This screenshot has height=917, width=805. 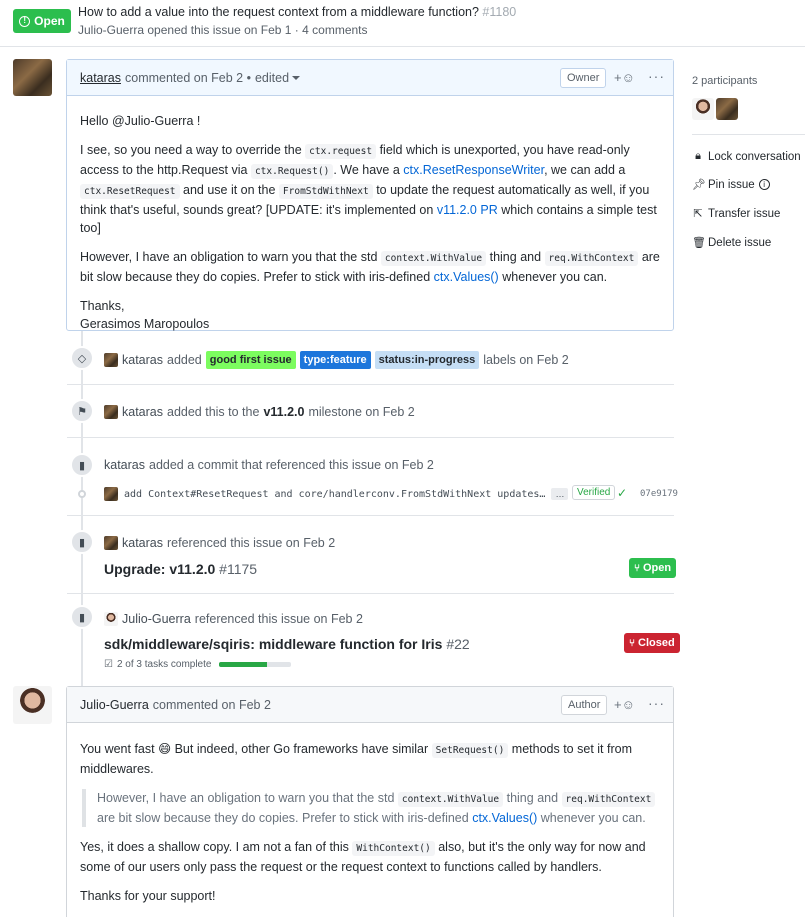 I want to click on task-progress-fill, so click(x=243, y=664).